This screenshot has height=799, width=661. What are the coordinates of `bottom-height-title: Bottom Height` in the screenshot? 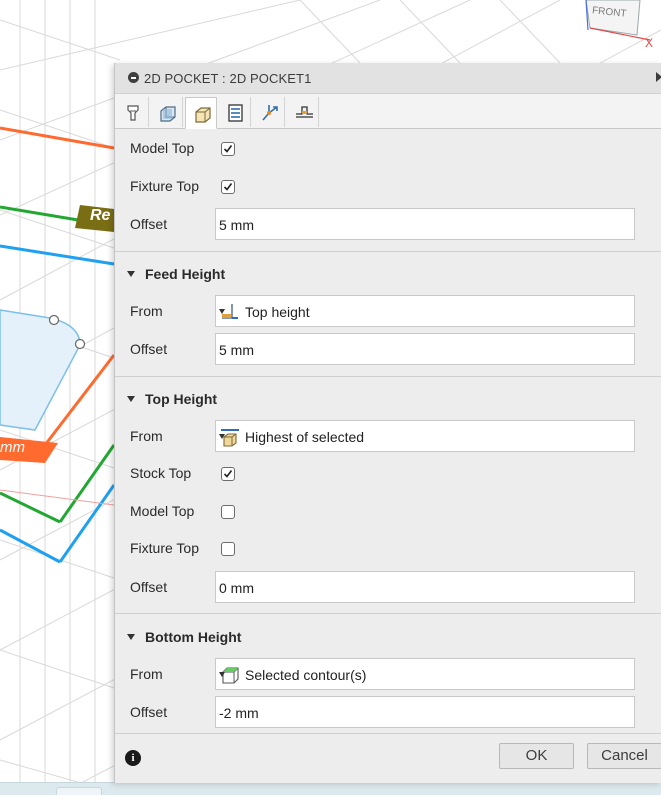 It's located at (193, 637).